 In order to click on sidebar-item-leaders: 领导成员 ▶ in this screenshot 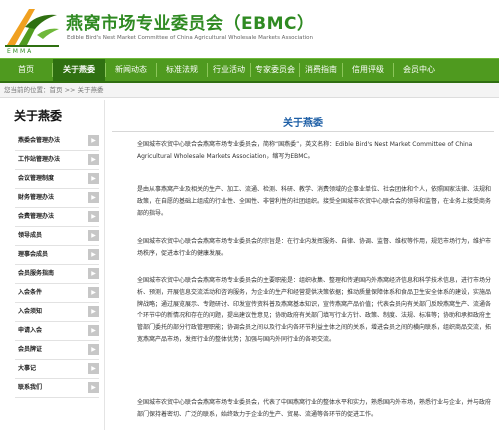, I will do `click(57, 236)`.